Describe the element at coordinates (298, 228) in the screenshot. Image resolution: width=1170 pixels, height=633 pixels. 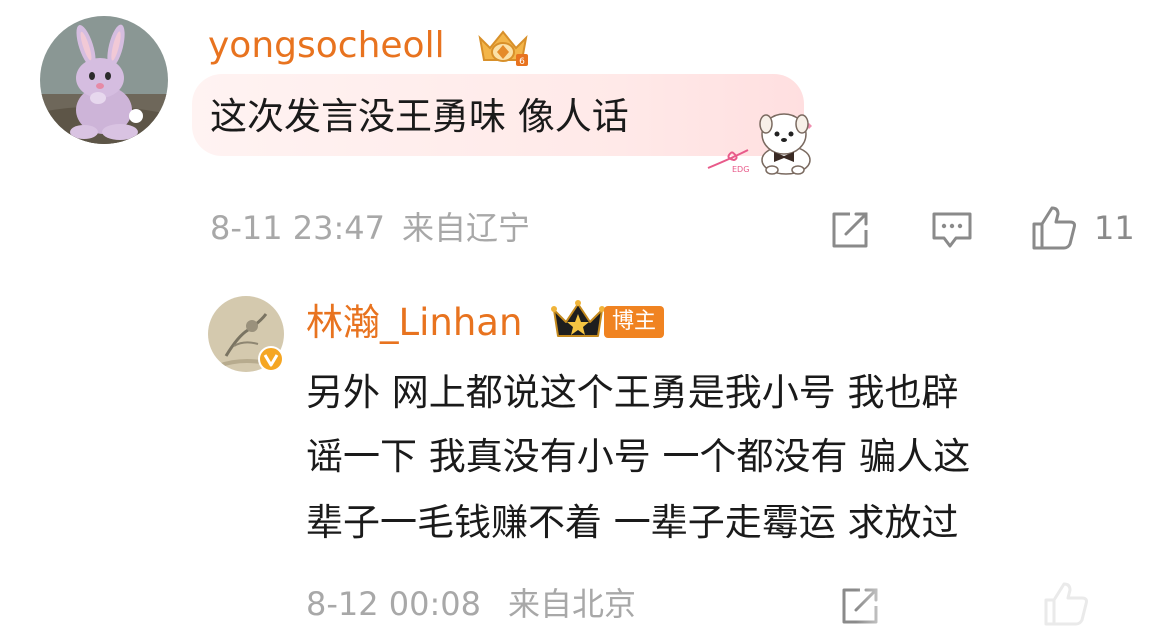
I see `comment-timestamp: 8-11 23:47` at that location.